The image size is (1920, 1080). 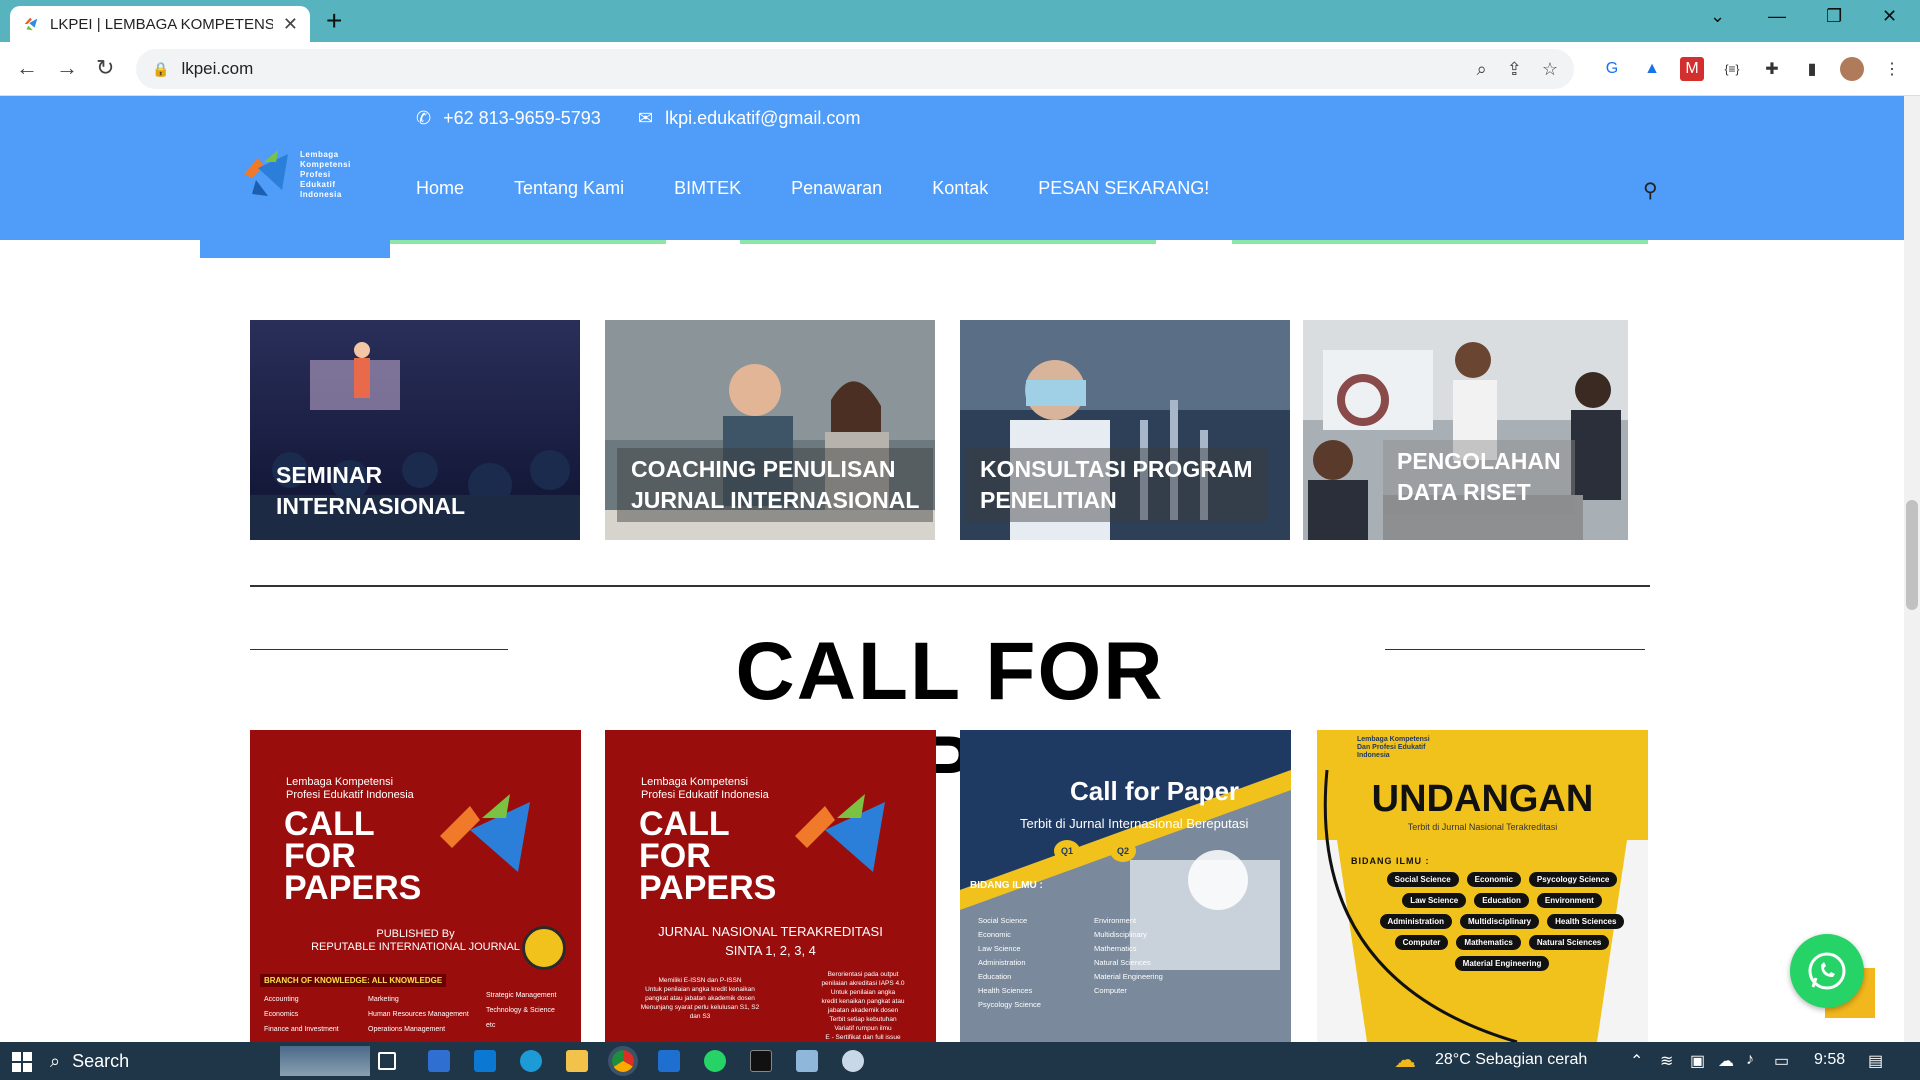 What do you see at coordinates (325, 1061) in the screenshot?
I see `search-highlight-image` at bounding box center [325, 1061].